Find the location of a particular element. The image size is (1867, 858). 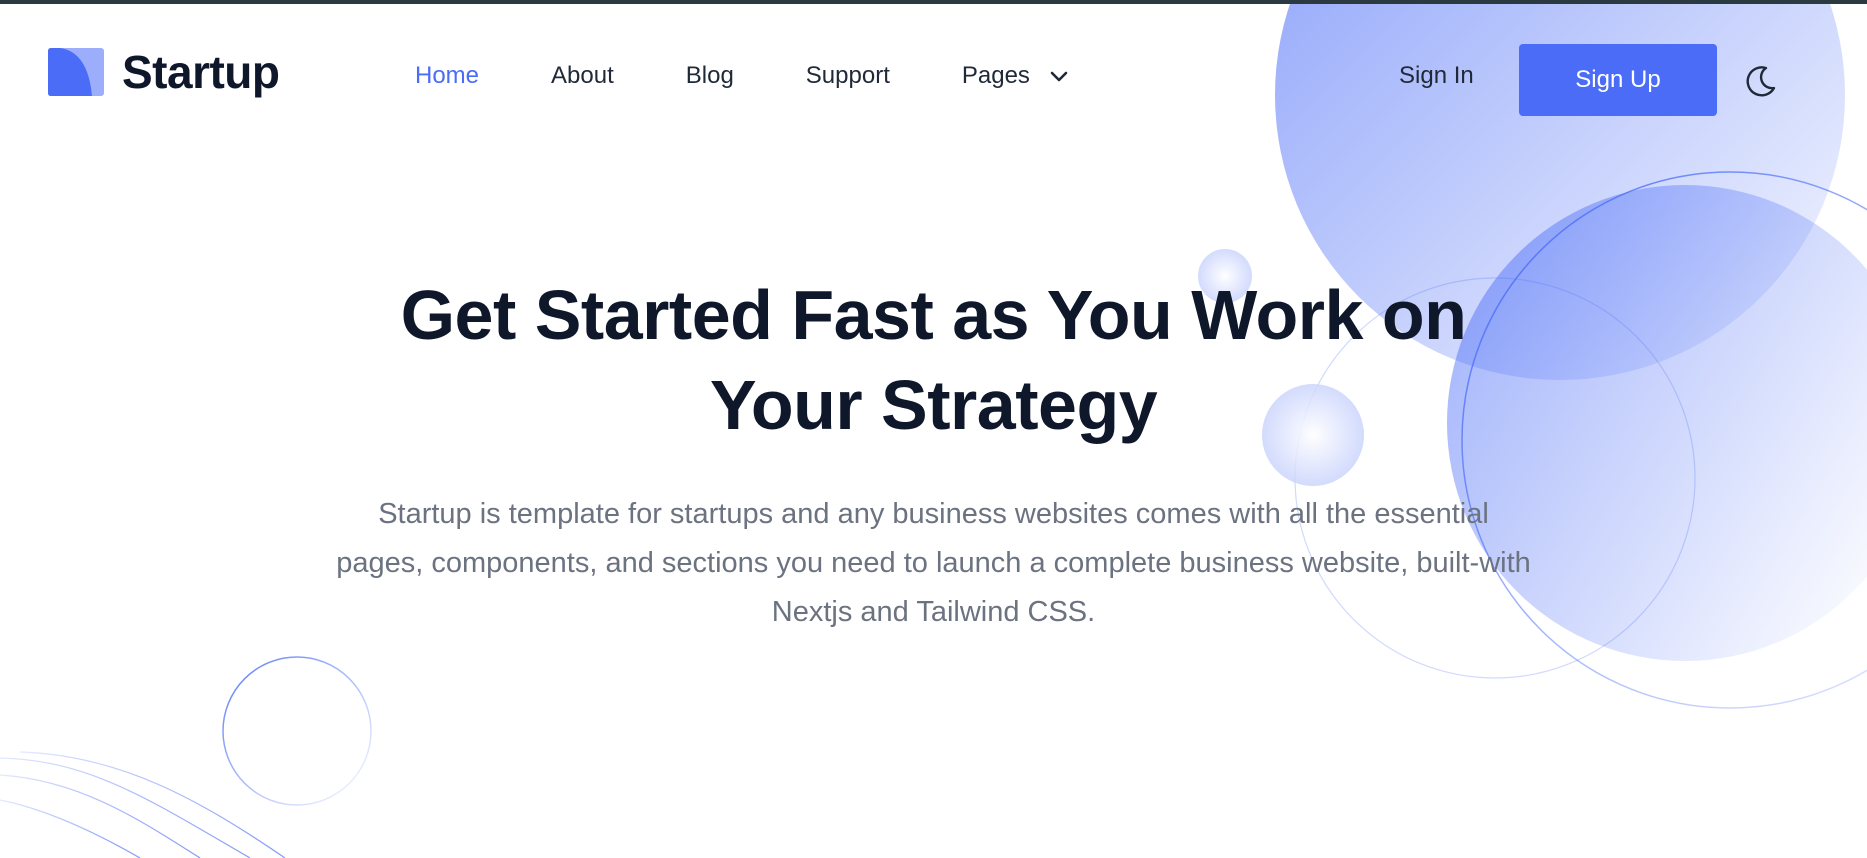

moon-icon is located at coordinates (1761, 81).